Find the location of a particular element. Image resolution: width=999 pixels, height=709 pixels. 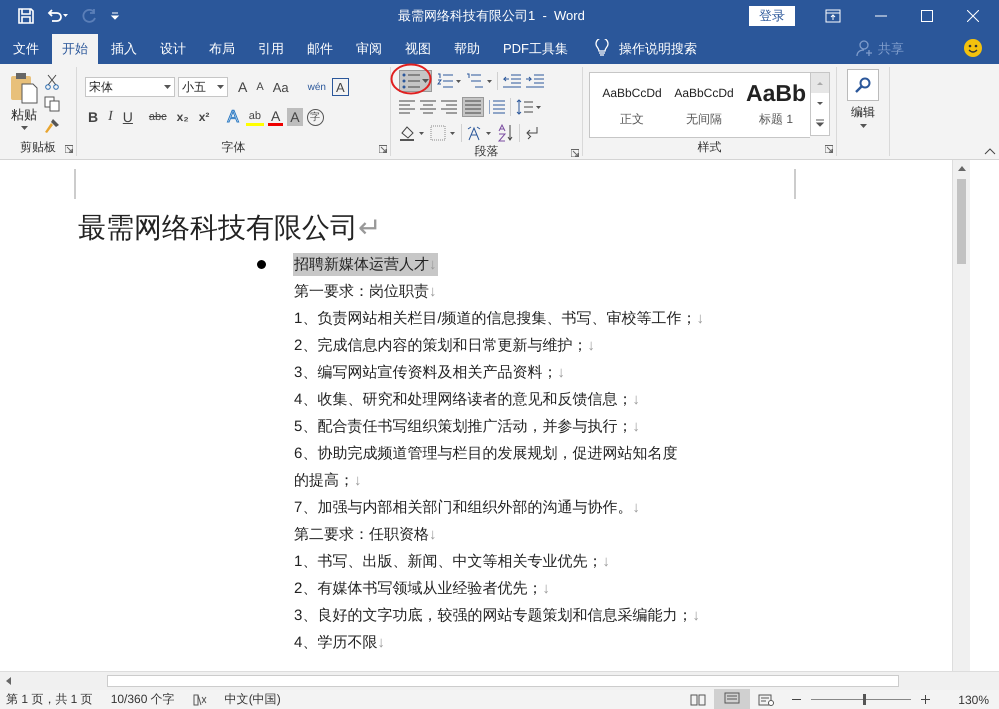

close-icon is located at coordinates (973, 16).